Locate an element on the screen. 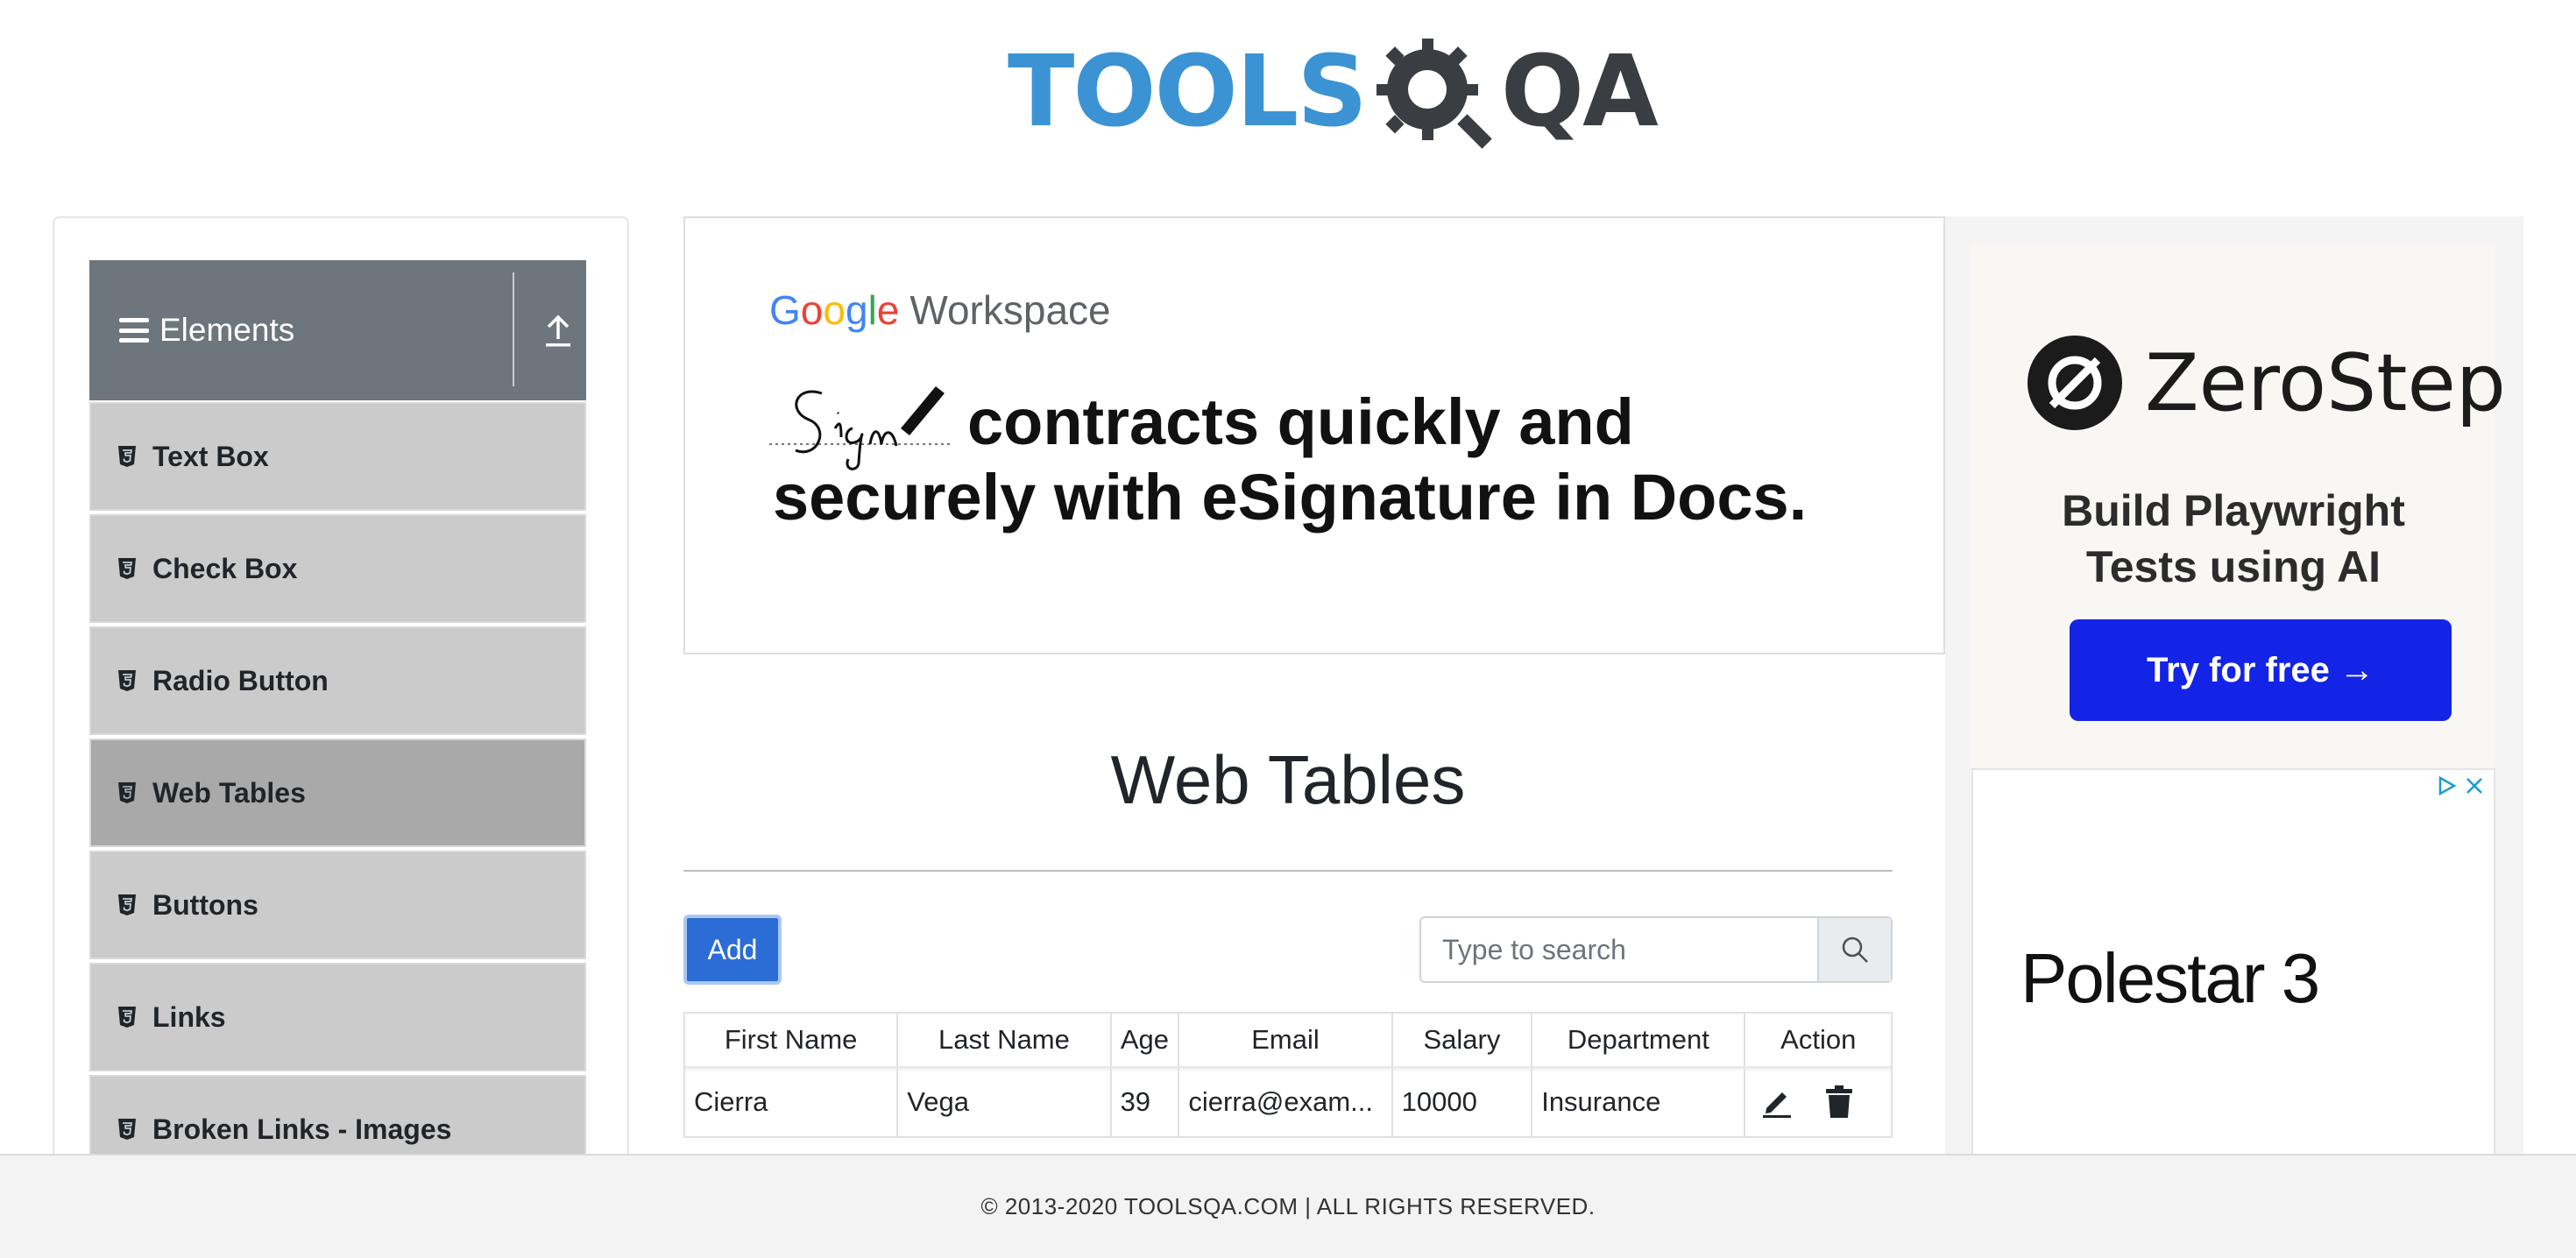  toolsqa-logo: TOOLS QA is located at coordinates (1333, 92).